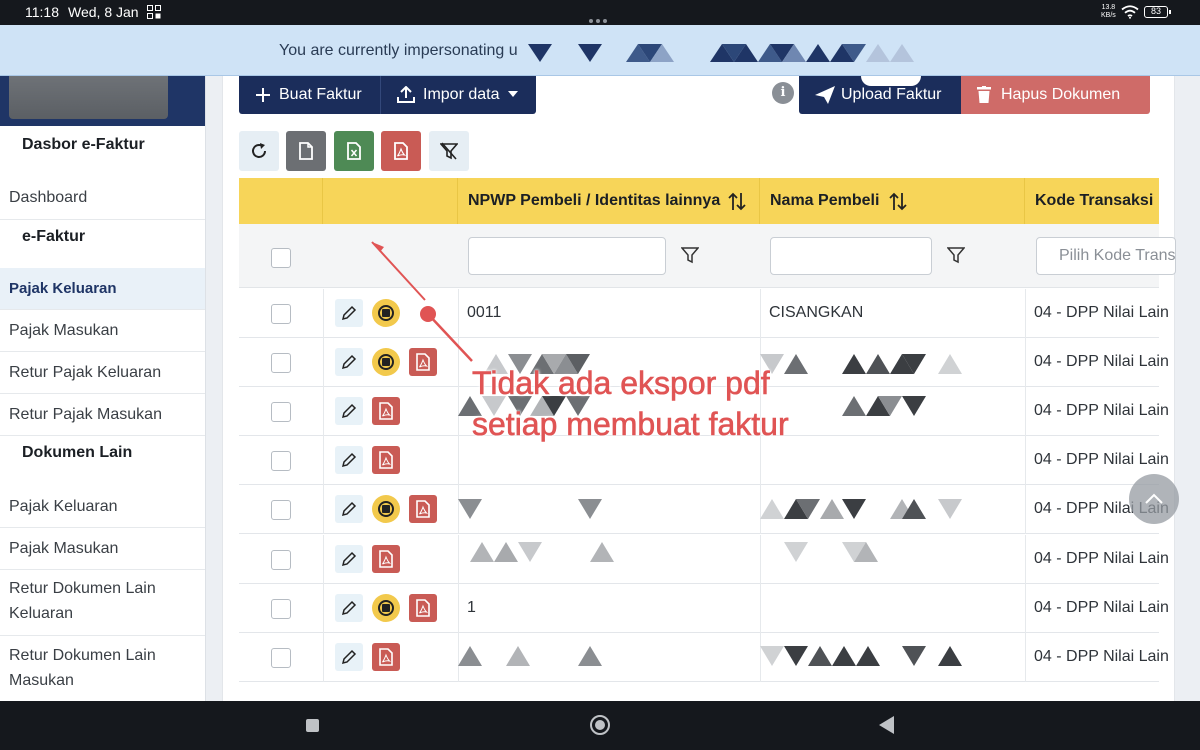 The width and height of the screenshot is (1200, 750). Describe the element at coordinates (461, 94) in the screenshot. I see `import-data-label: Impor data` at that location.